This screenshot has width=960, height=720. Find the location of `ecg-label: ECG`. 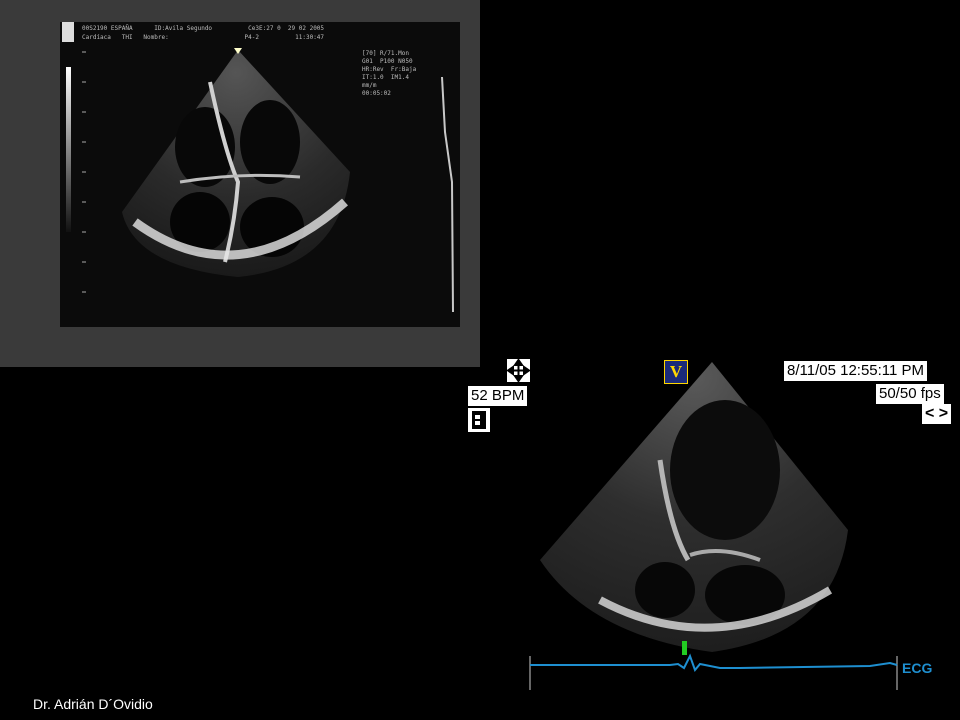

ecg-label: ECG is located at coordinates (917, 668).